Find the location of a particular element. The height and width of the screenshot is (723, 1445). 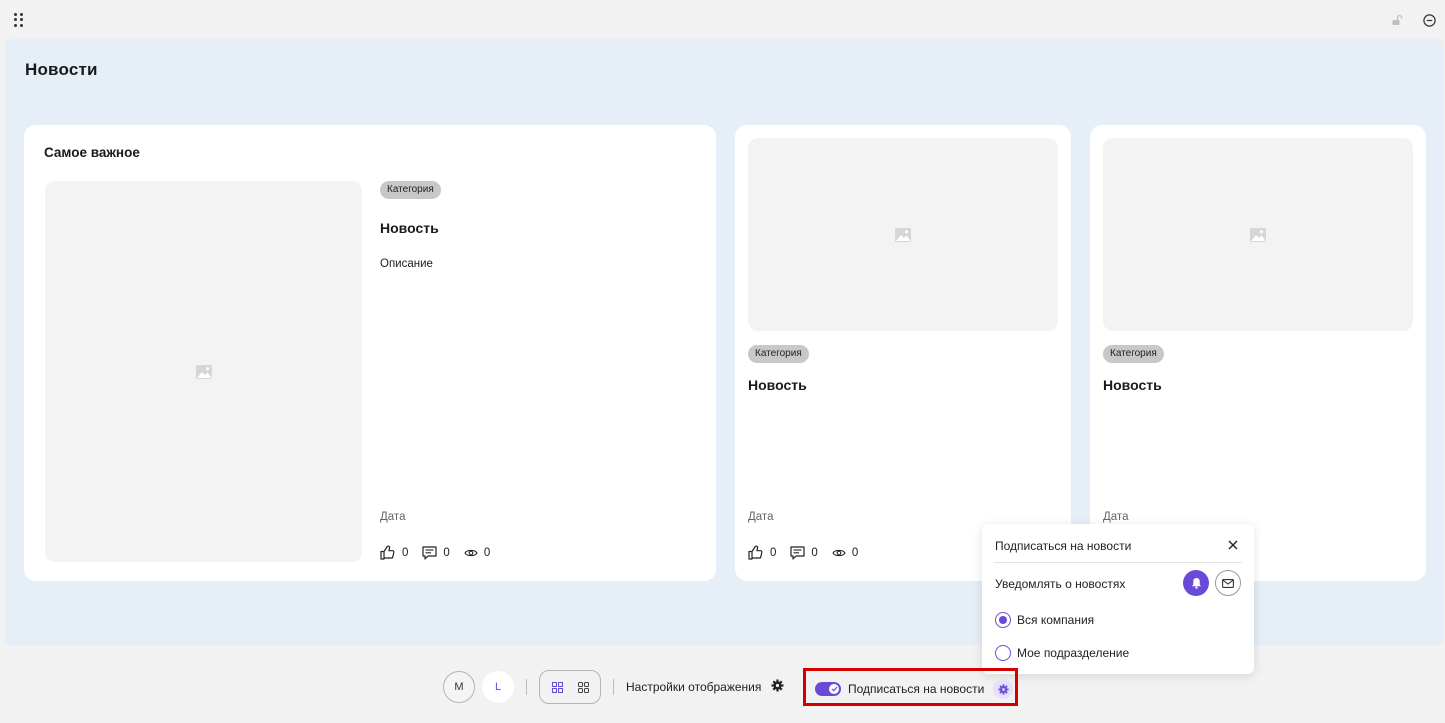

widget-controls is located at coordinates (1413, 20).